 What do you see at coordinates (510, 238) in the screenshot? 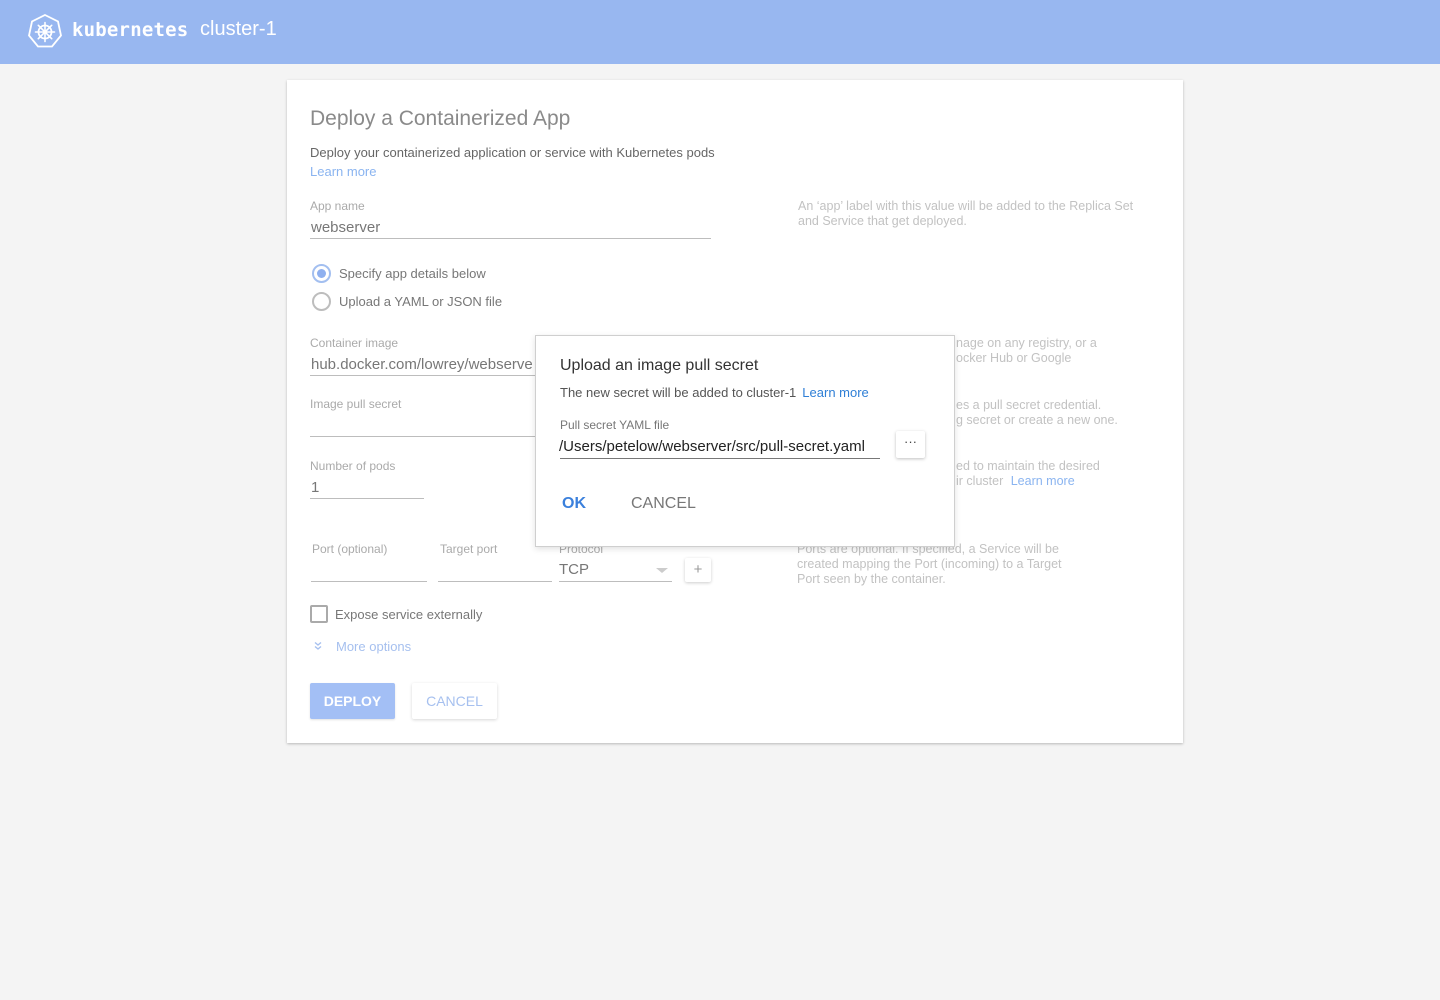
I see `app-name-underline` at bounding box center [510, 238].